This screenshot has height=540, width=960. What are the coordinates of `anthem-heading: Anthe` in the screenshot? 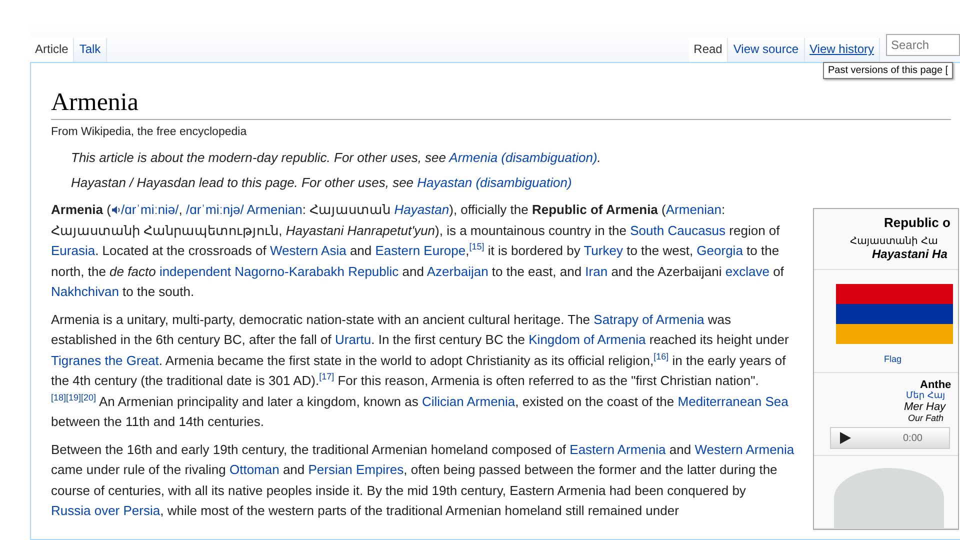 It's located at (936, 385).